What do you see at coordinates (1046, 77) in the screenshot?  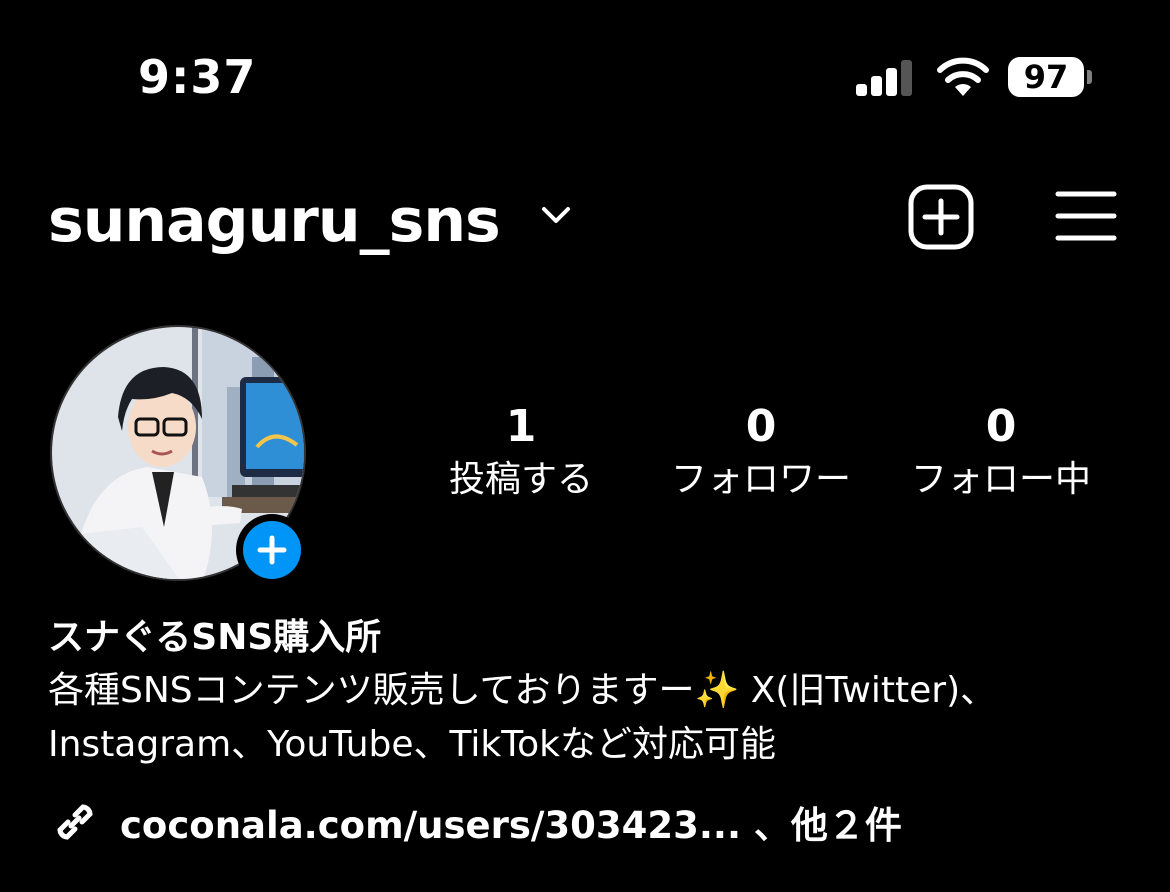 I see `battery-indicator: 97` at bounding box center [1046, 77].